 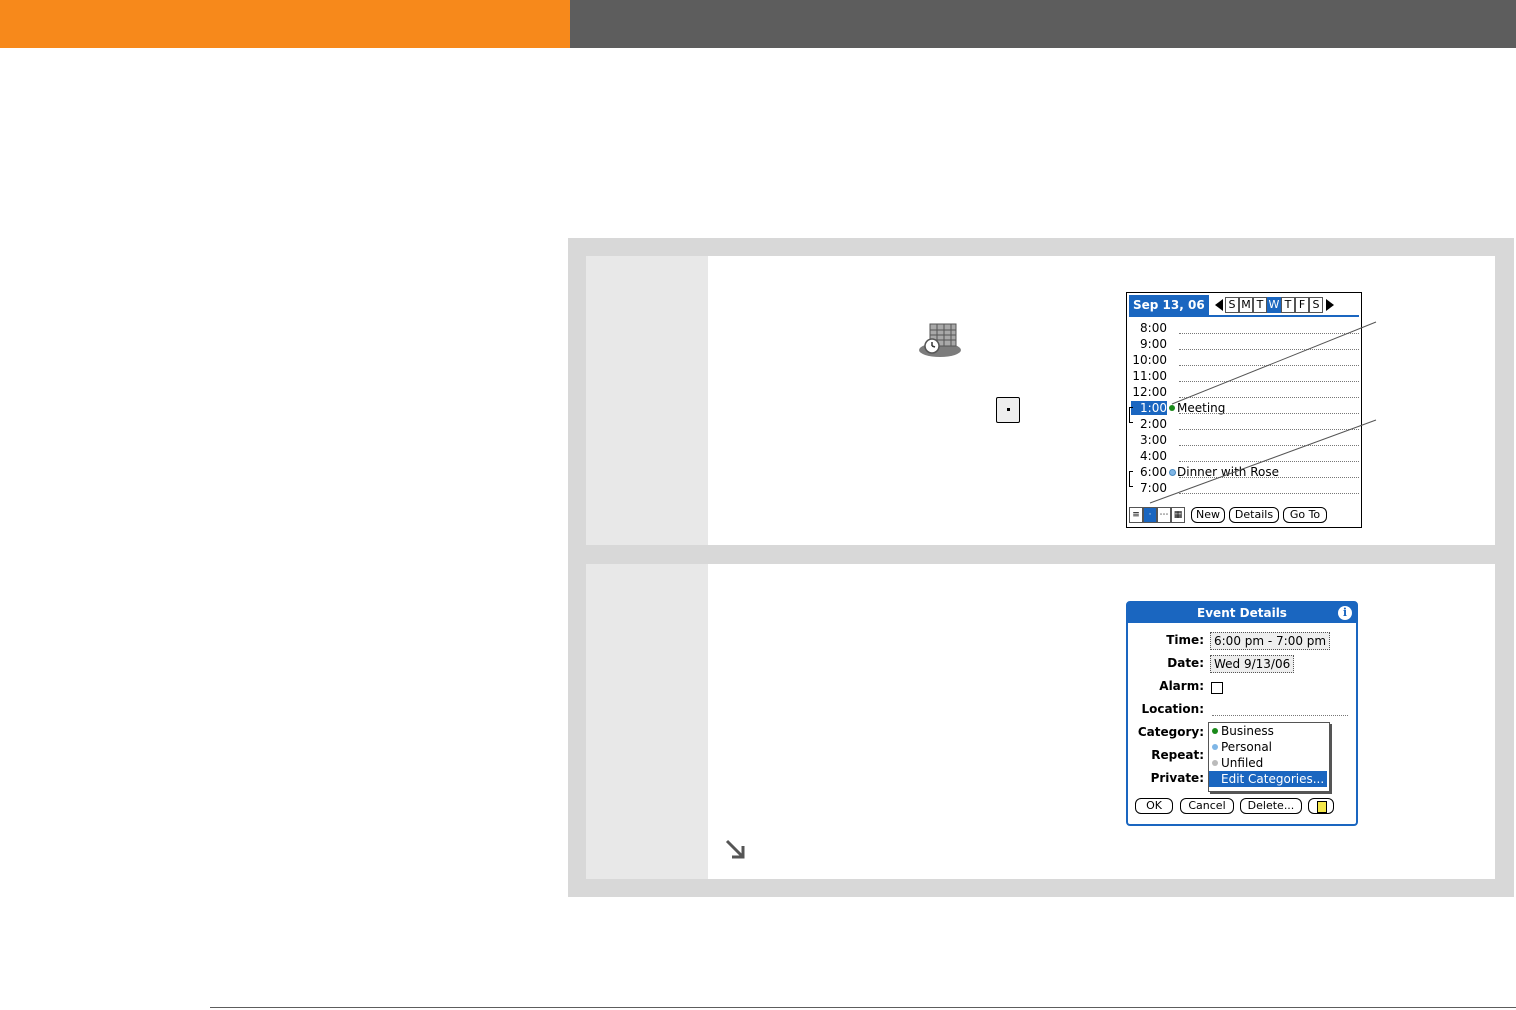 What do you see at coordinates (1217, 688) in the screenshot?
I see `alarm-checkbox` at bounding box center [1217, 688].